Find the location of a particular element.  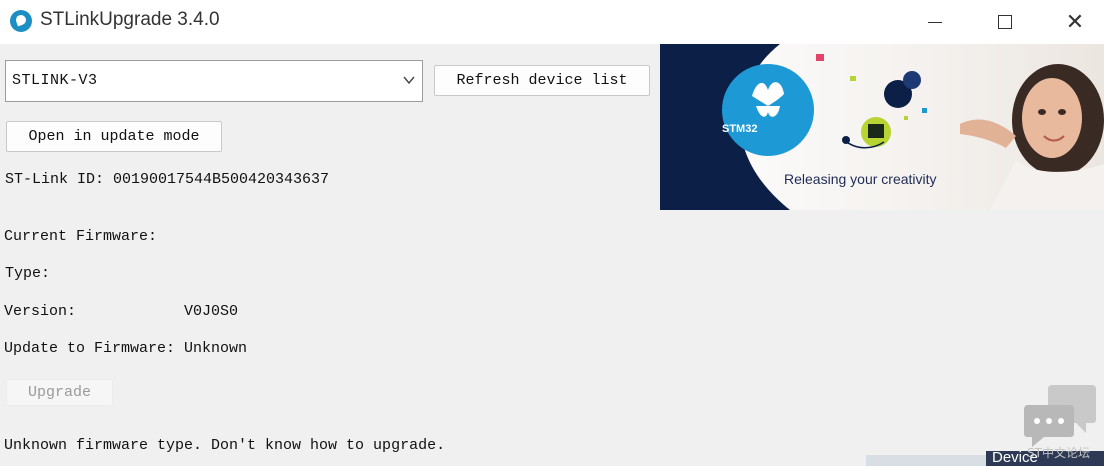

stm32-banner-image: STM32 Releasing your creativity is located at coordinates (882, 127).